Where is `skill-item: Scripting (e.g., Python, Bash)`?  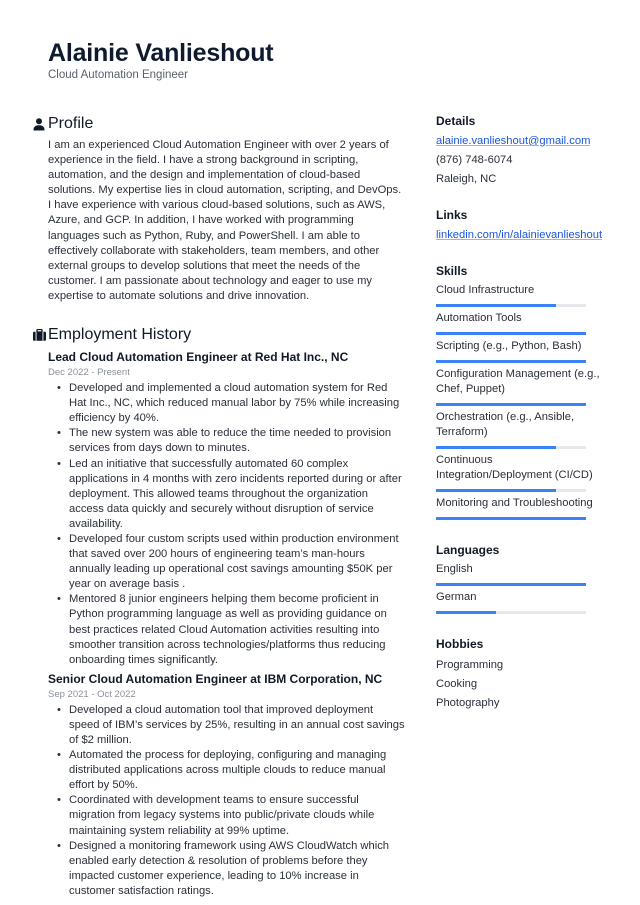 skill-item: Scripting (e.g., Python, Bash) is located at coordinates (523, 351).